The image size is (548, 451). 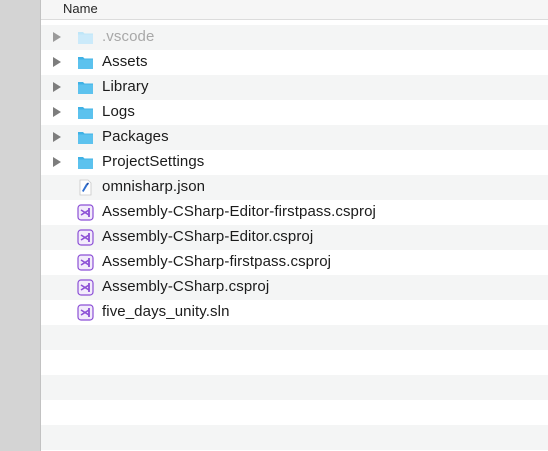 I want to click on list-item-vscode: .vscode, so click(x=294, y=37).